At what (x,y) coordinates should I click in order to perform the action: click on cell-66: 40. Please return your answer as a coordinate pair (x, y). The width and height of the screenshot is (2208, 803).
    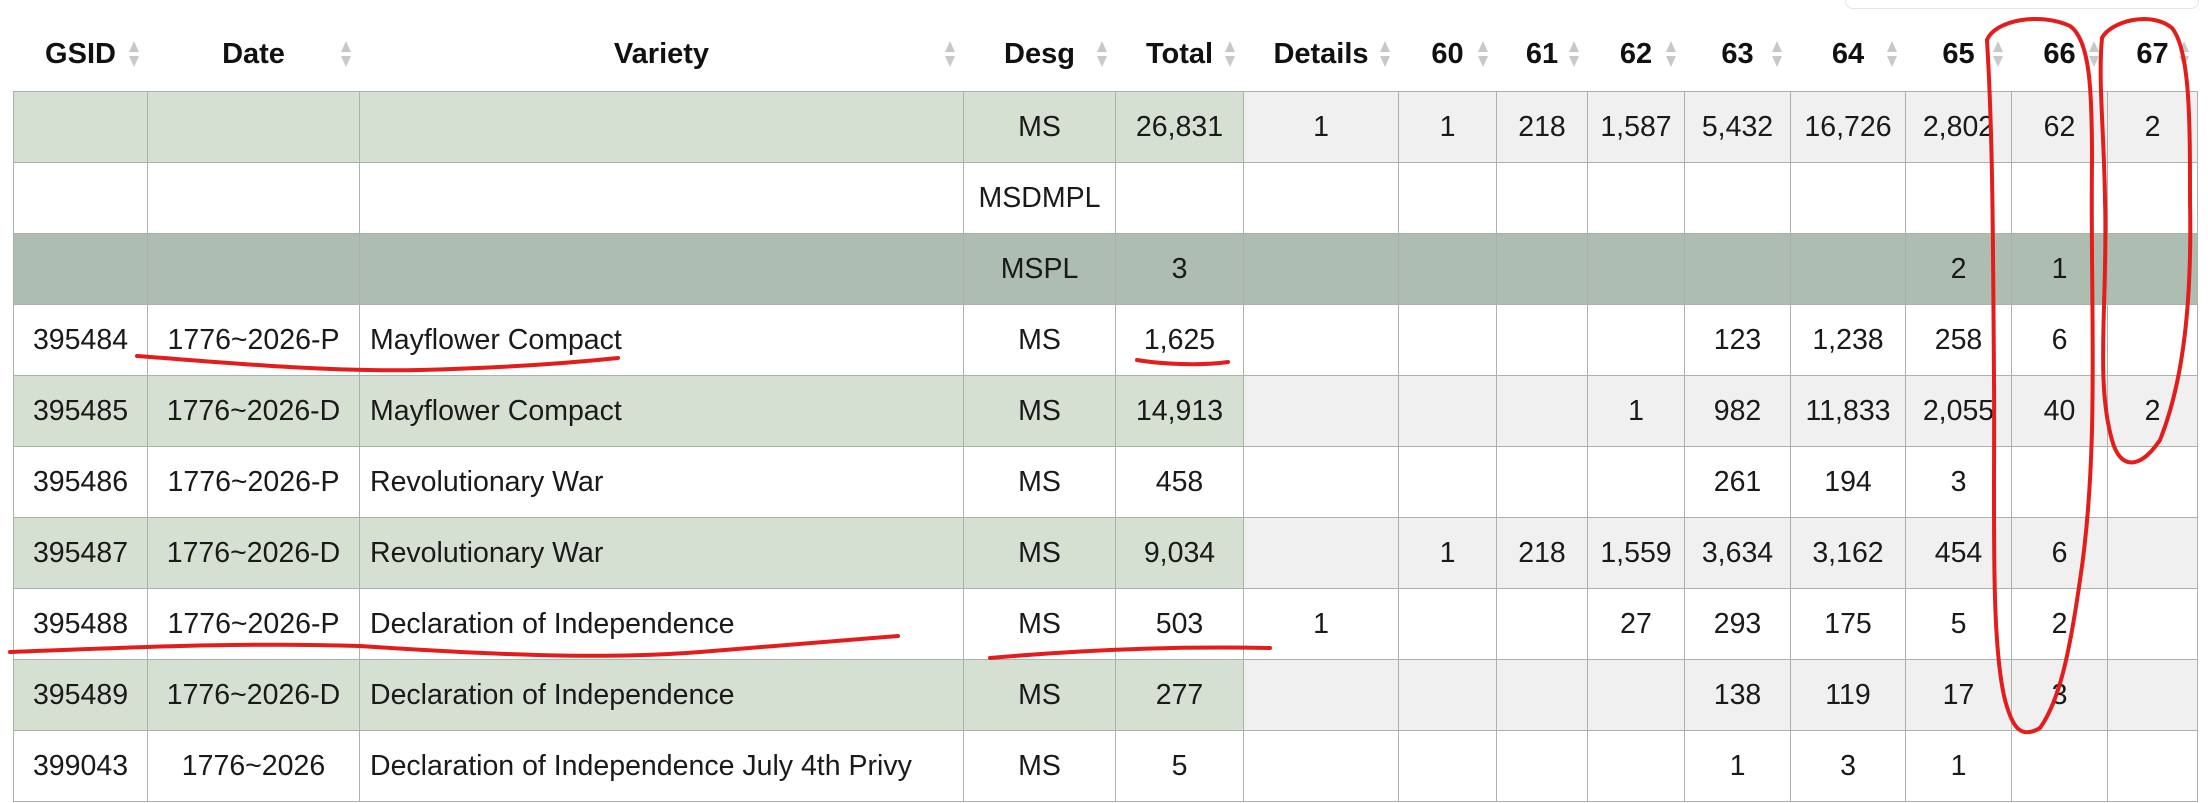
    Looking at the image, I should click on (2059, 411).